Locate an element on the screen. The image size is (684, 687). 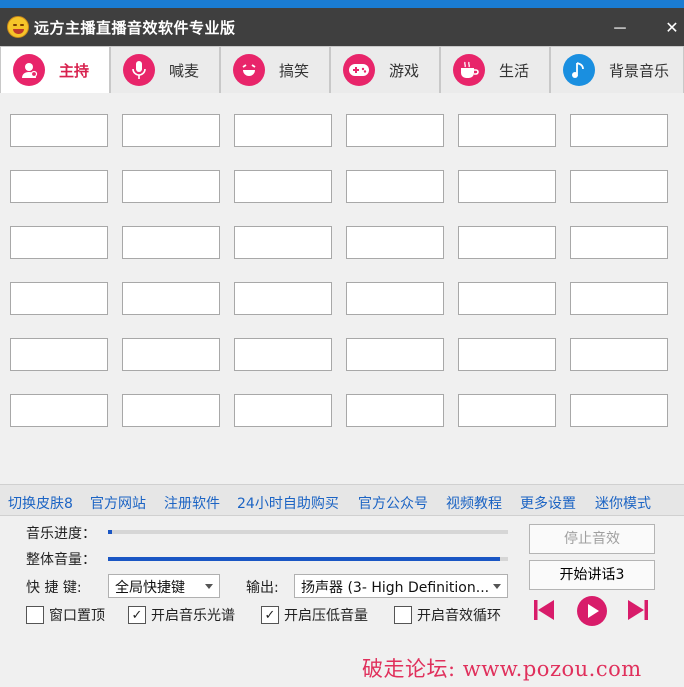
tab-label: 生活 is located at coordinates (514, 70).